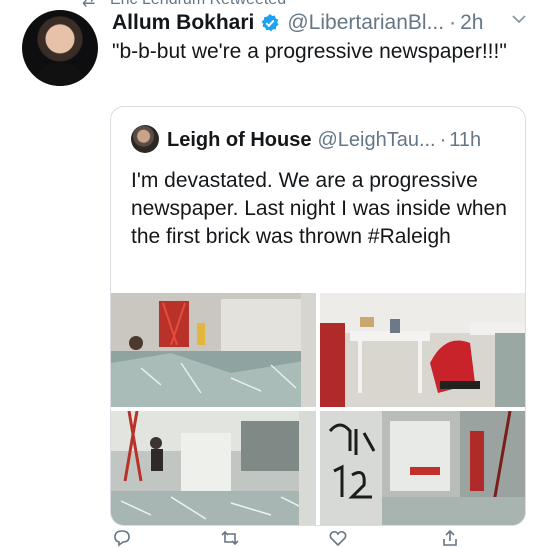 The height and width of the screenshot is (548, 540). I want to click on tweet-time: 2h, so click(471, 23).